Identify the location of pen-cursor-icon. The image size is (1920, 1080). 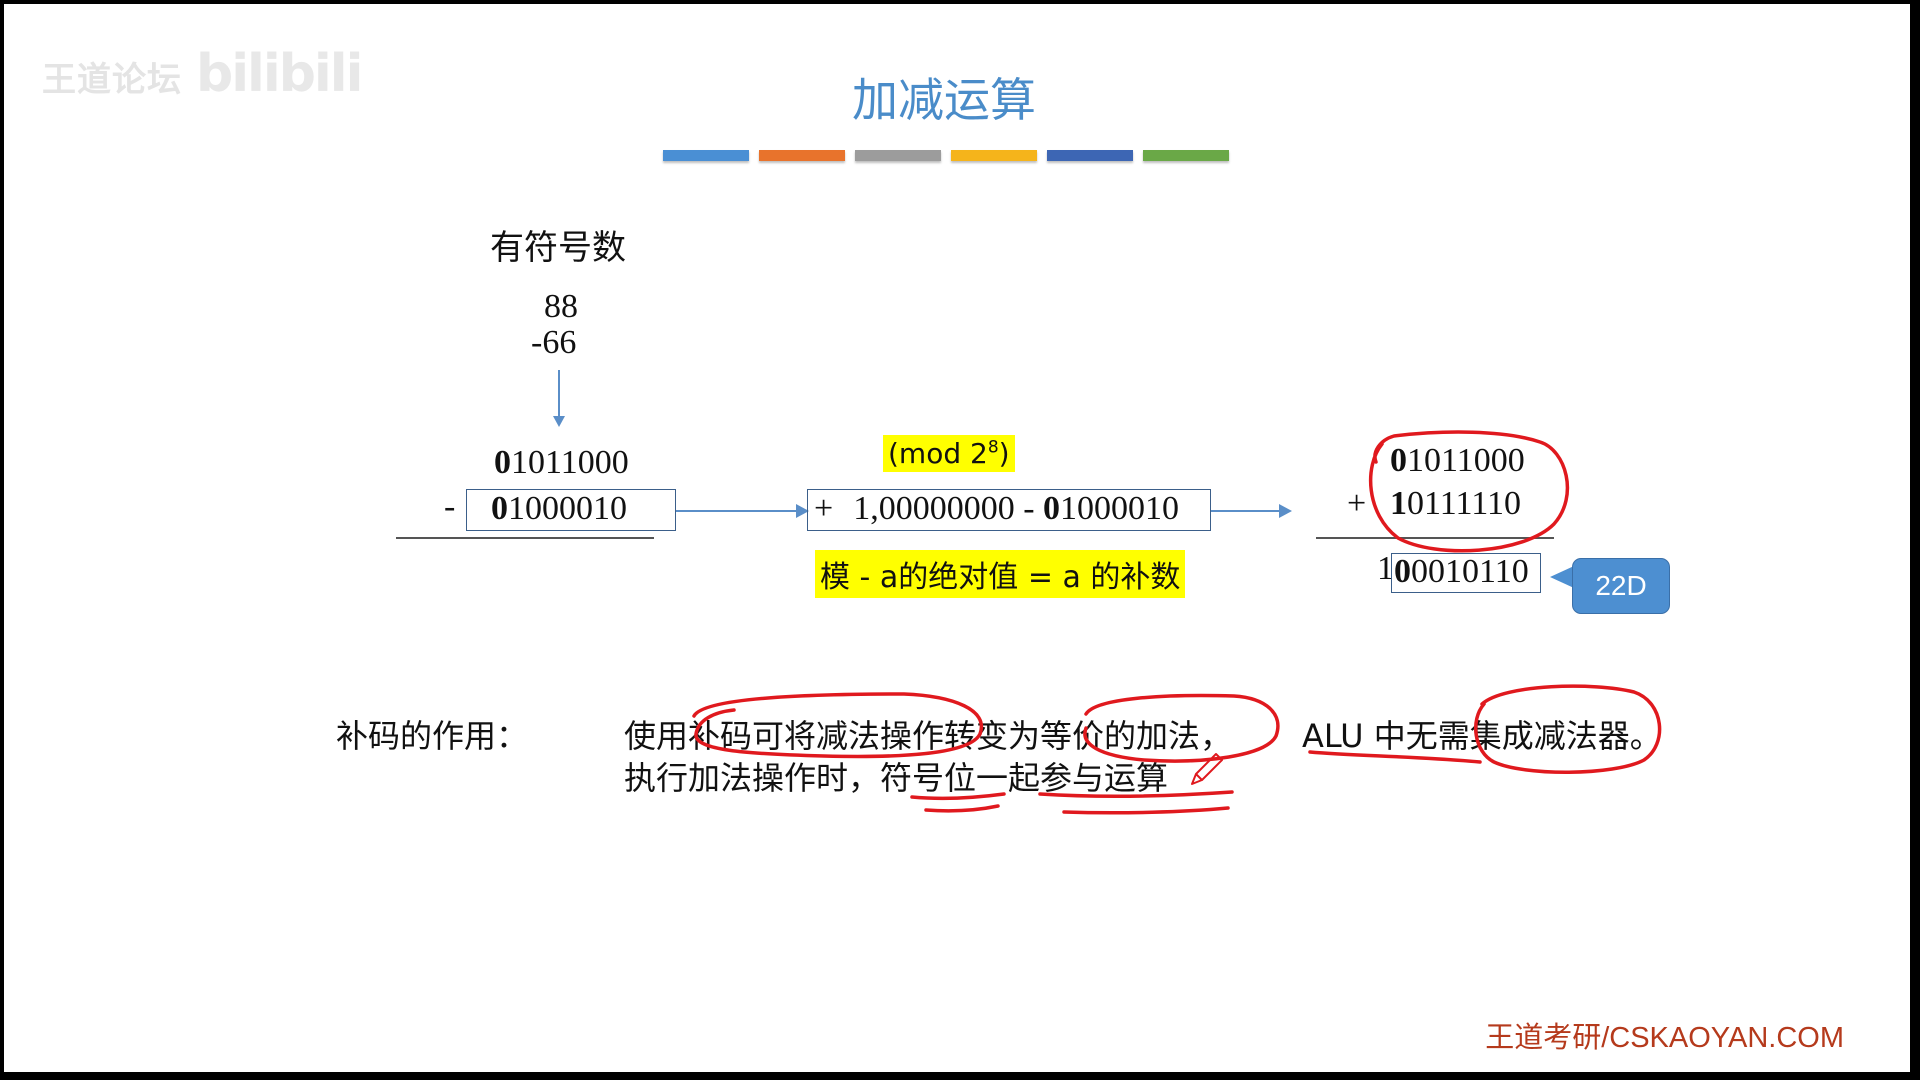
(1207, 769).